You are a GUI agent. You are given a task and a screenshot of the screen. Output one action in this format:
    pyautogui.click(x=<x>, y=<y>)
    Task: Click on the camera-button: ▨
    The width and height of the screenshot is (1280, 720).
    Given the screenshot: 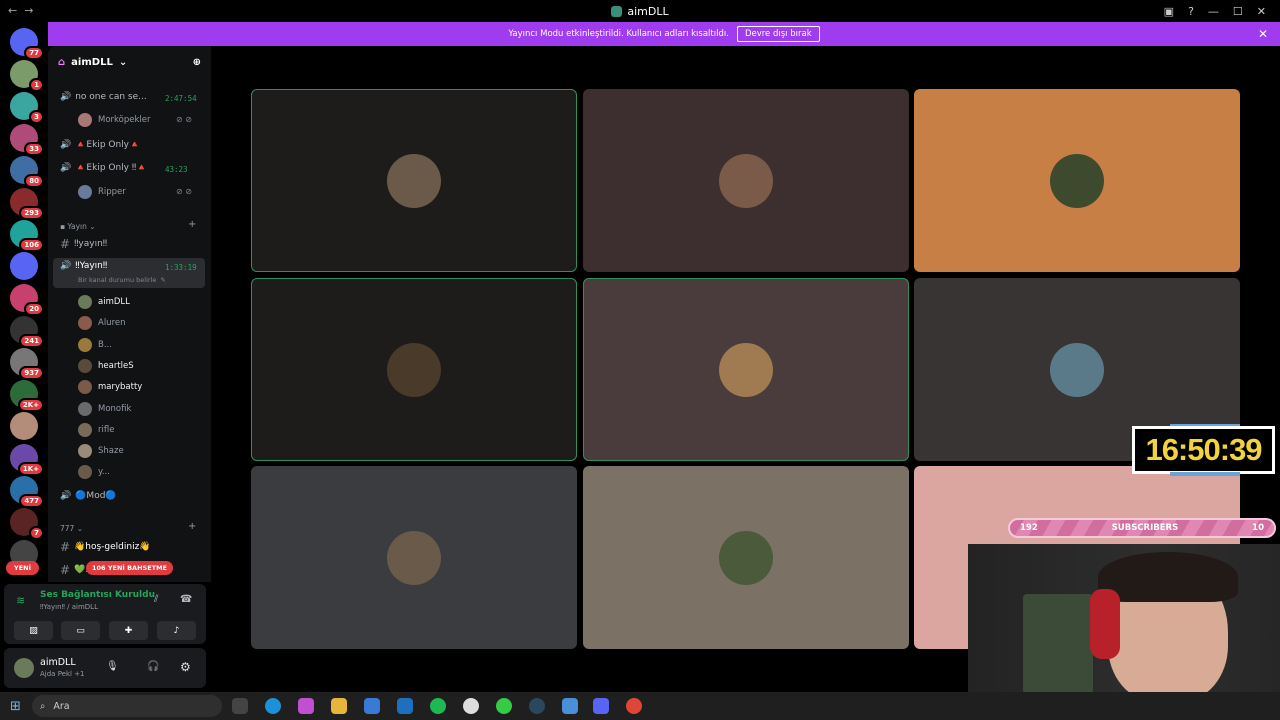 What is the action you would take?
    pyautogui.click(x=33, y=630)
    